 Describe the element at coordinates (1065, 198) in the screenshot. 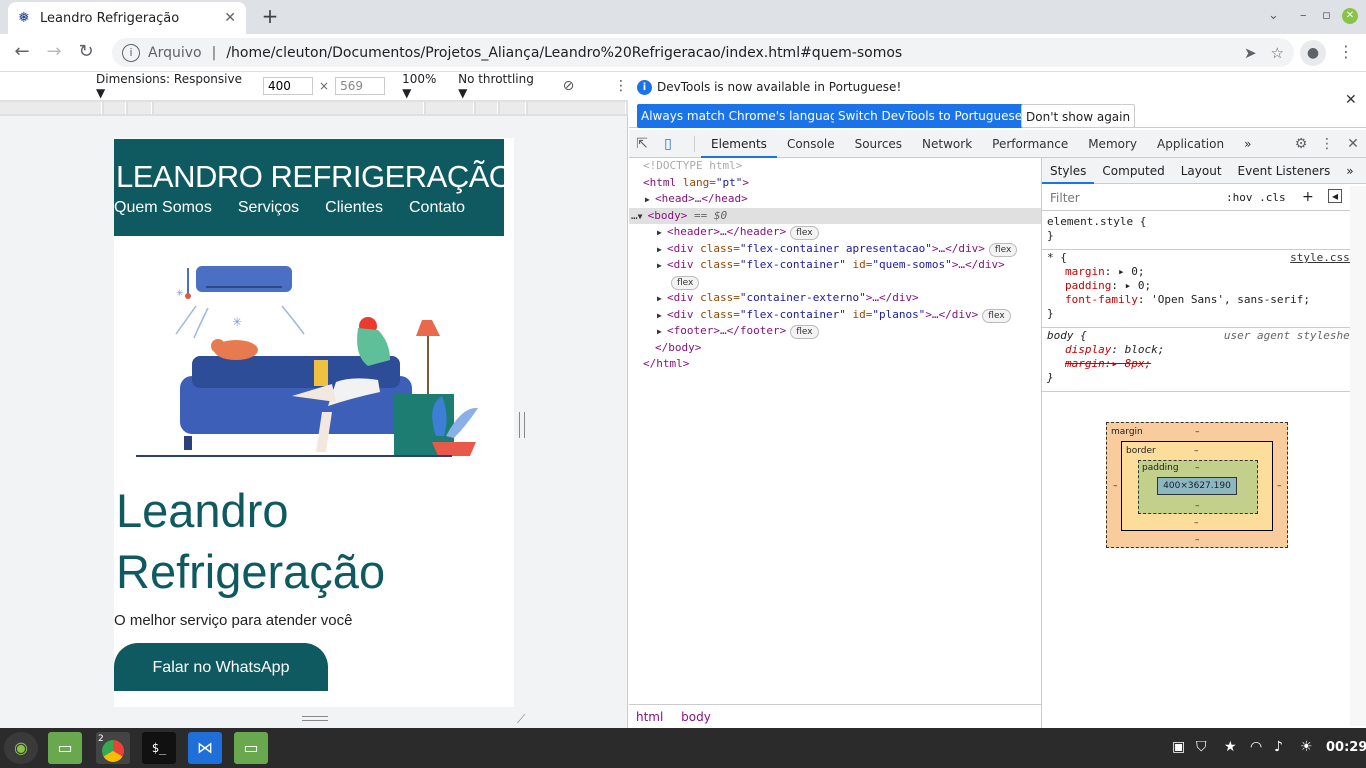

I see `filter-input: Filter` at that location.